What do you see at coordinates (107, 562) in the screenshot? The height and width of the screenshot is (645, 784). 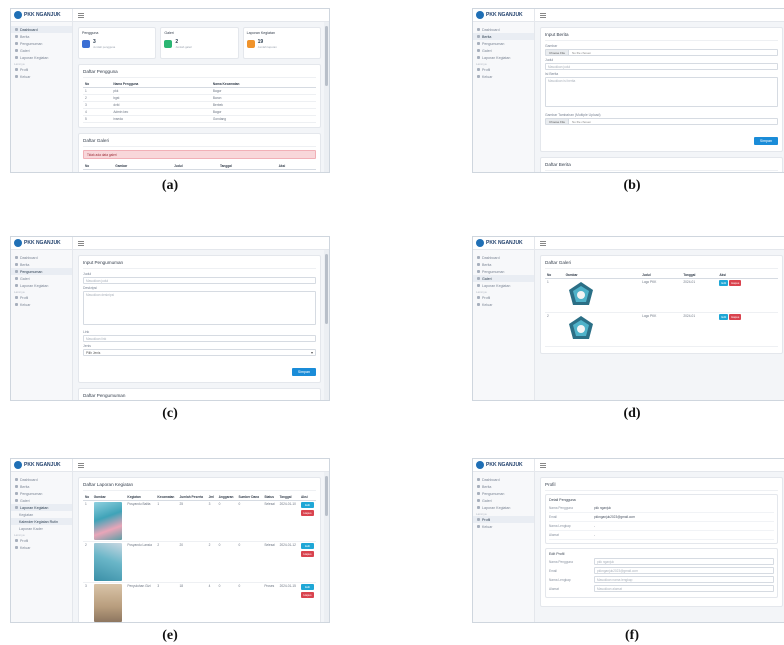 I see `activity-photo` at bounding box center [107, 562].